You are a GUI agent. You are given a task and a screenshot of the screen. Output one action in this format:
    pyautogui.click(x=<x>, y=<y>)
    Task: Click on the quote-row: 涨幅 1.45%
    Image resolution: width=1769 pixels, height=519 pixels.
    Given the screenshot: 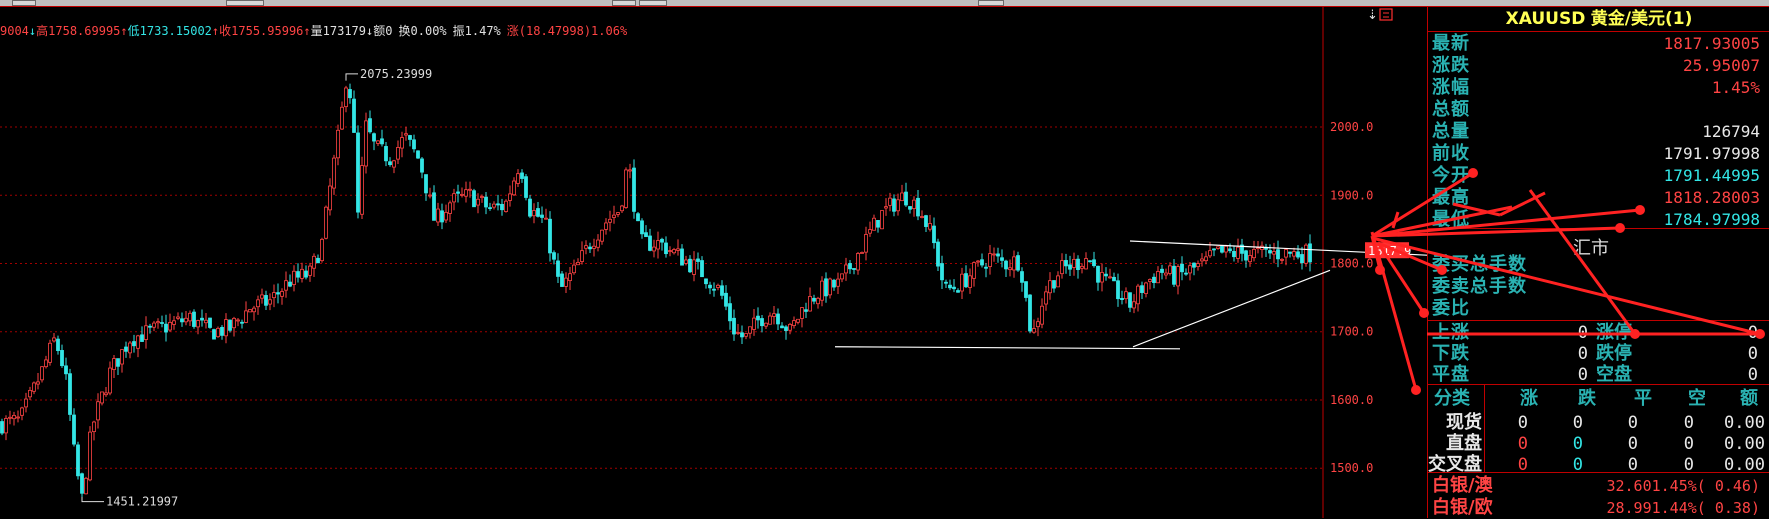 What is the action you would take?
    pyautogui.click(x=1598, y=88)
    